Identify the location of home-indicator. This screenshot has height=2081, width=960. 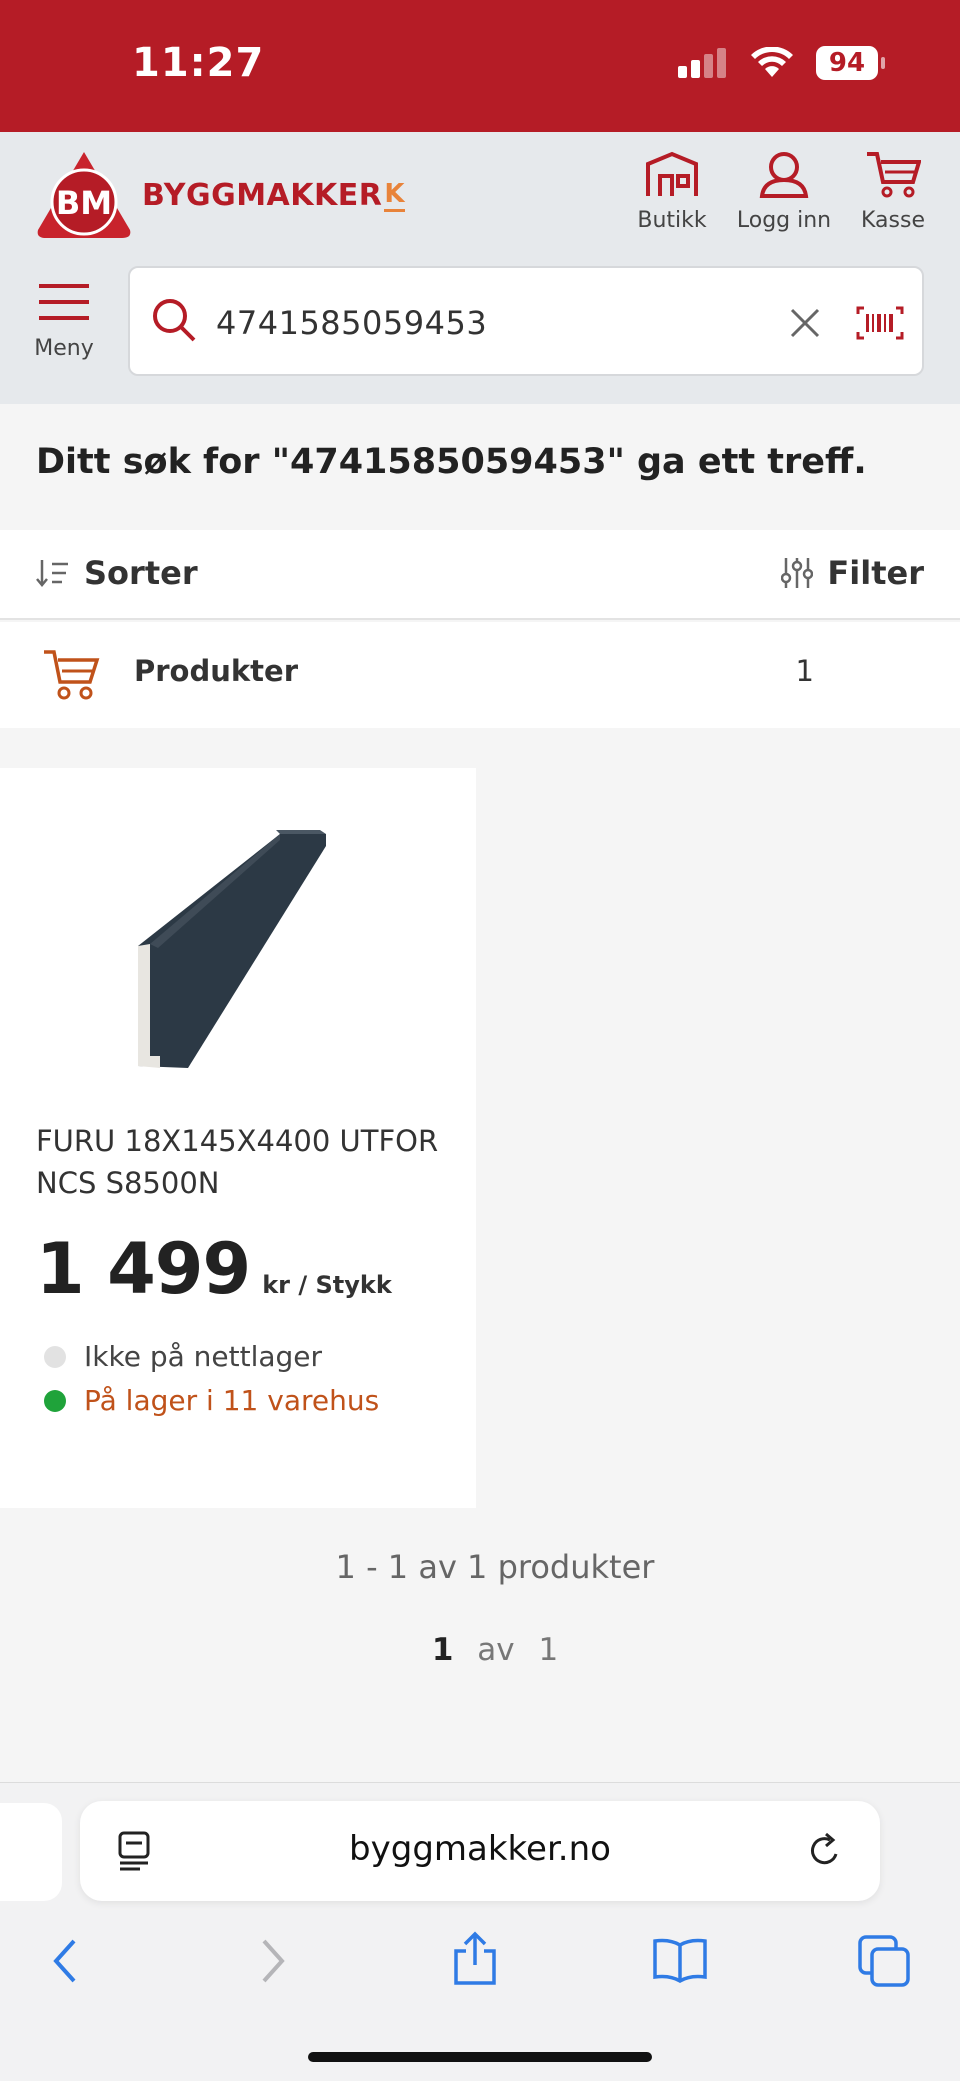
(480, 2057).